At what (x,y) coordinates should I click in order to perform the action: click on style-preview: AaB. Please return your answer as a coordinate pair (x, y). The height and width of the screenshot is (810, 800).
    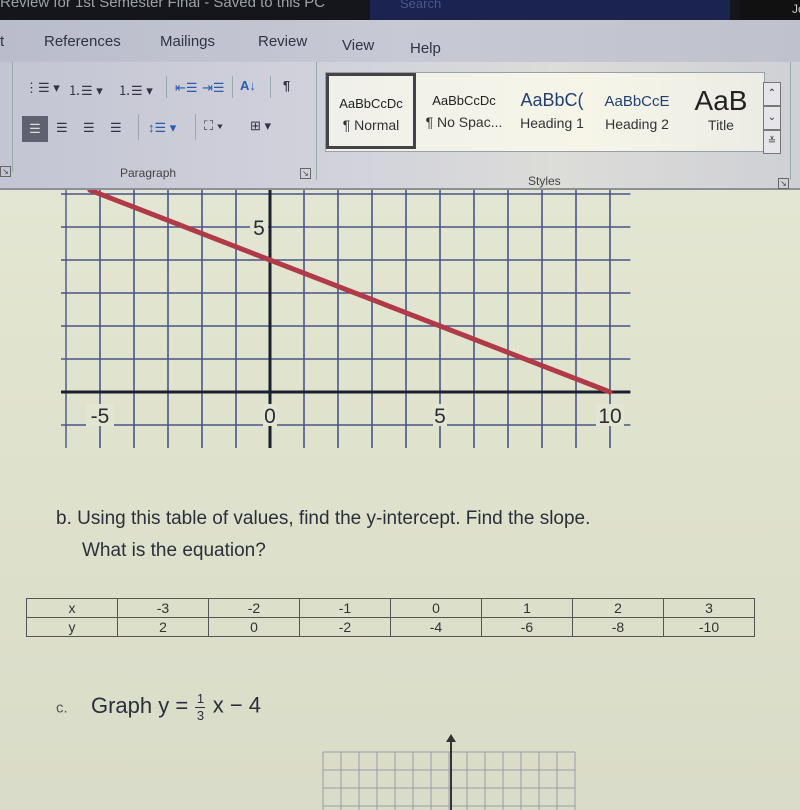
    Looking at the image, I should click on (721, 100).